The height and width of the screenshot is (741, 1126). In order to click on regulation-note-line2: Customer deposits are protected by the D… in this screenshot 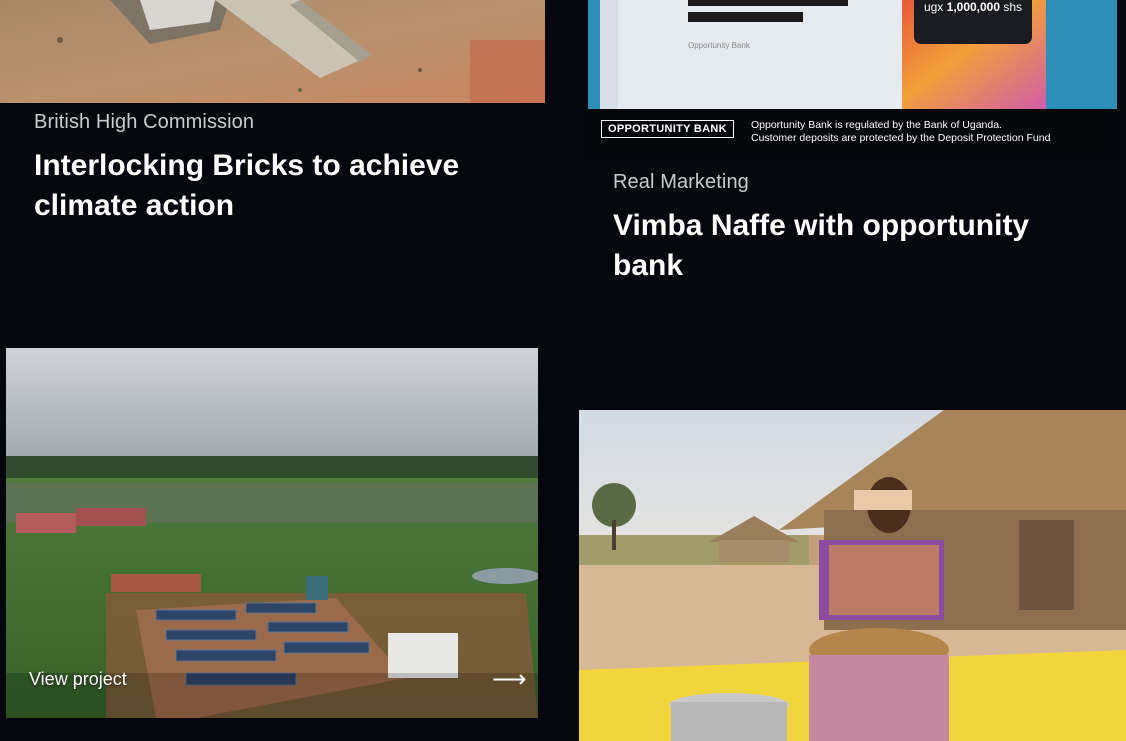, I will do `click(901, 138)`.